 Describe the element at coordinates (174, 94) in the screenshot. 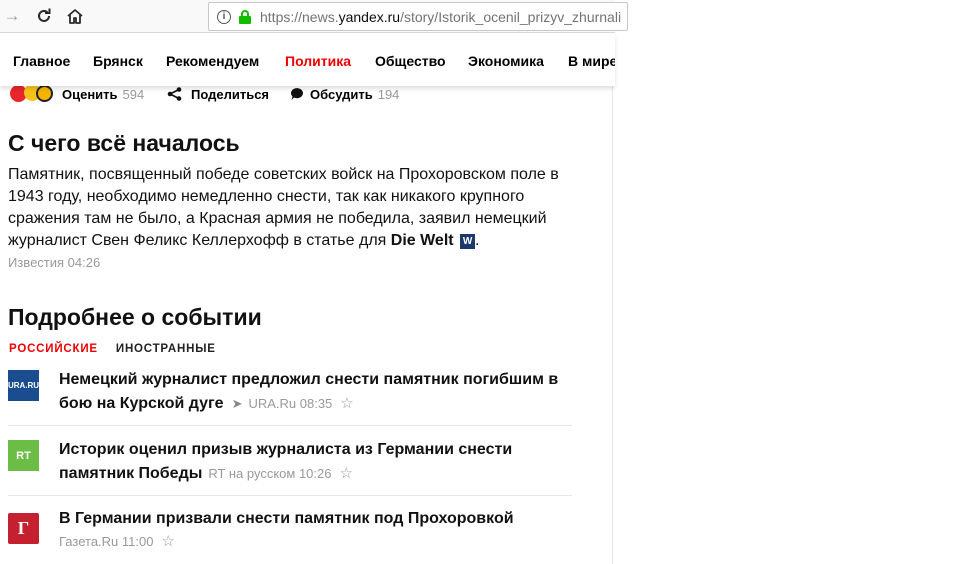

I see `share-icon` at that location.